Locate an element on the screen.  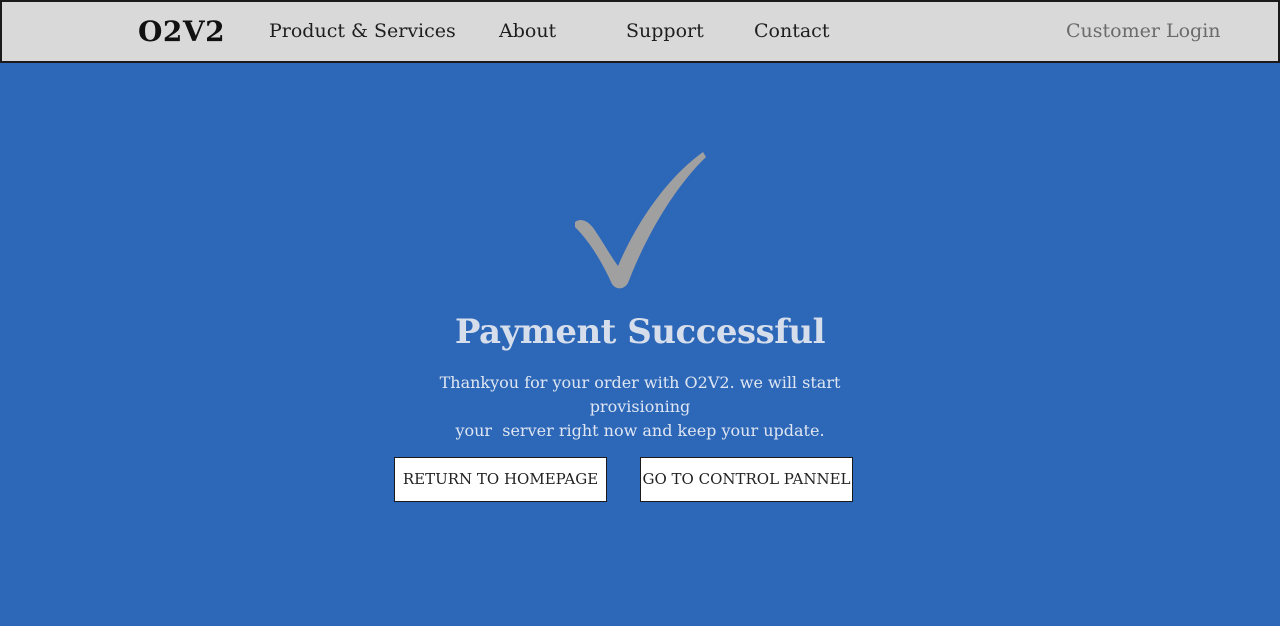
return-to-homepage-button: RETURN TO HOMEPAGE is located at coordinates (500, 479).